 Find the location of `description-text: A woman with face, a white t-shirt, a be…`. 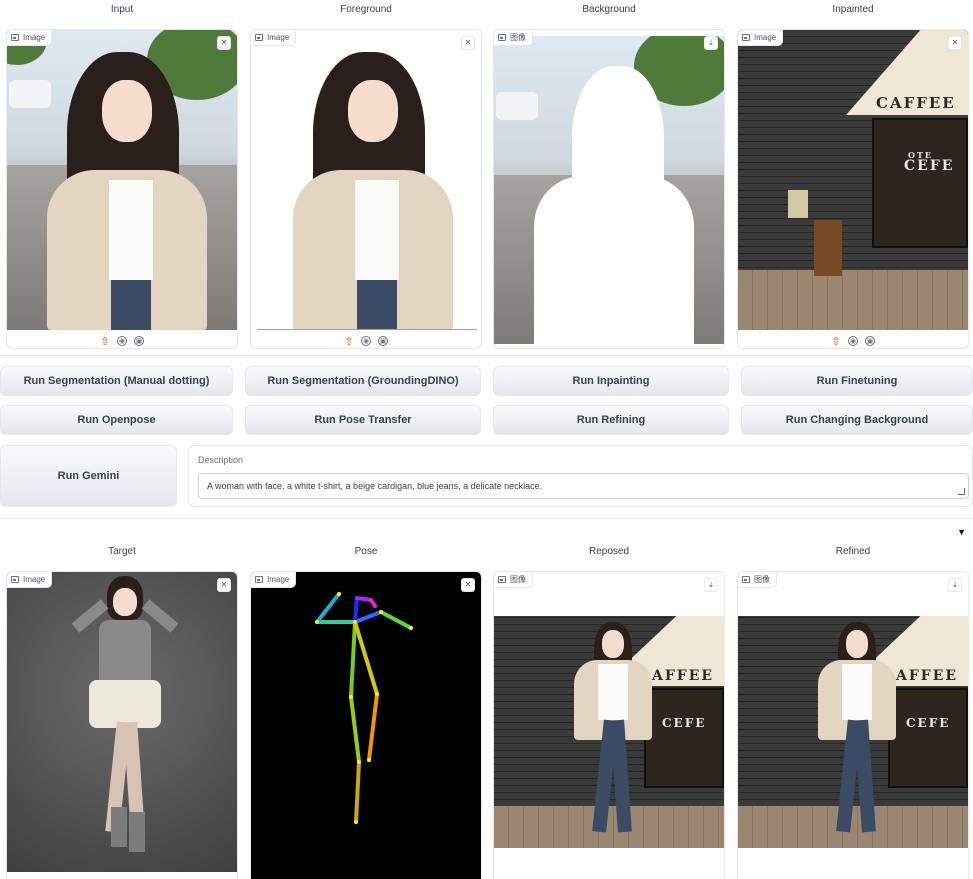

description-text: A woman with face, a white t-shirt, a be… is located at coordinates (375, 486).